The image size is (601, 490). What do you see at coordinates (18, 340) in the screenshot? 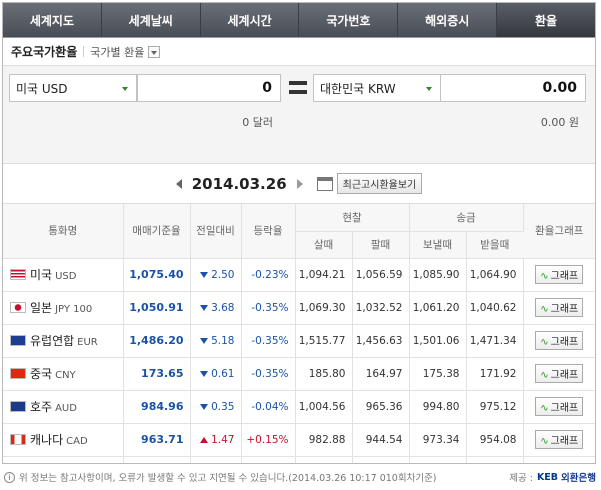
I see `eu-flag-icon` at bounding box center [18, 340].